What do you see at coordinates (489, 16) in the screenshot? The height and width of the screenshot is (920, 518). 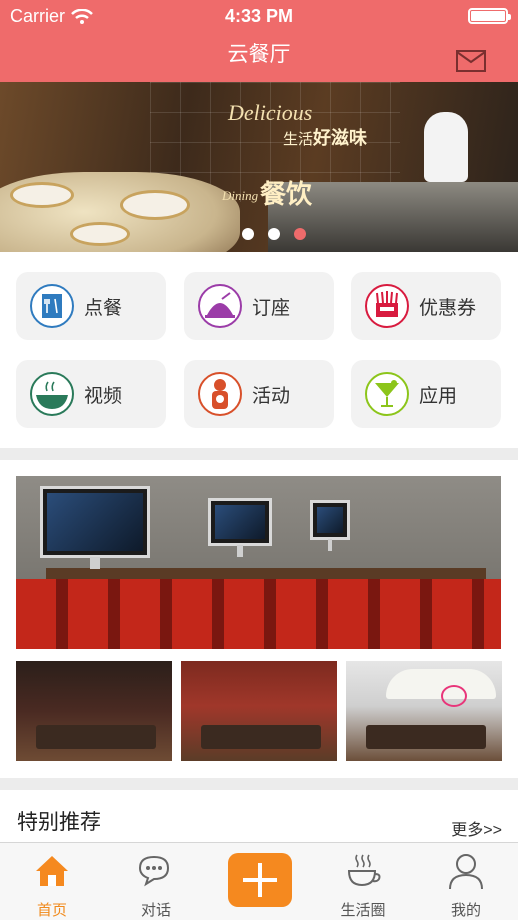 I see `battery-icon` at bounding box center [489, 16].